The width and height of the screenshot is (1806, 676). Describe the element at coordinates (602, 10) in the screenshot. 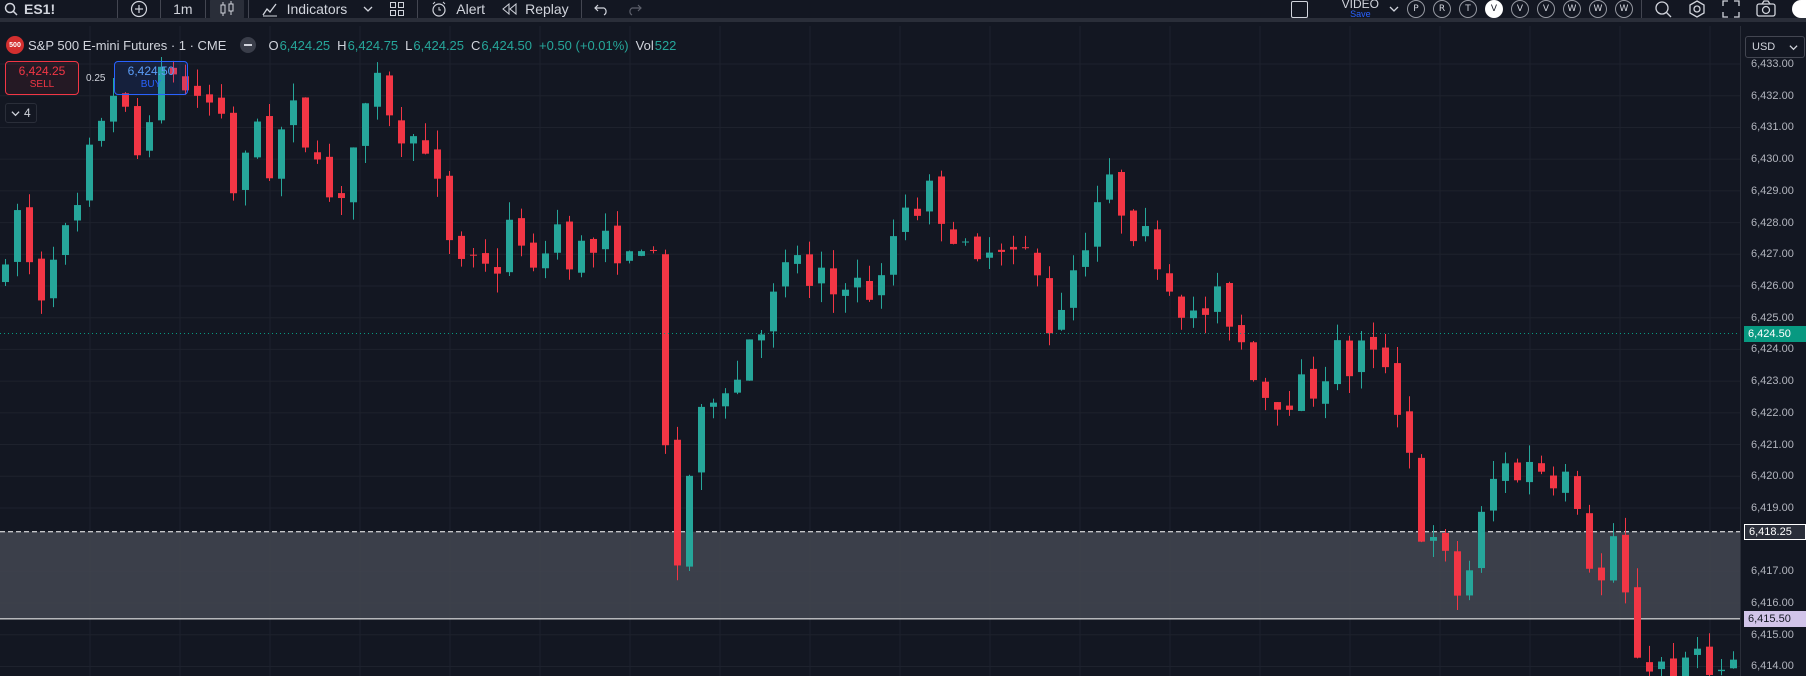

I see `undo-button` at that location.